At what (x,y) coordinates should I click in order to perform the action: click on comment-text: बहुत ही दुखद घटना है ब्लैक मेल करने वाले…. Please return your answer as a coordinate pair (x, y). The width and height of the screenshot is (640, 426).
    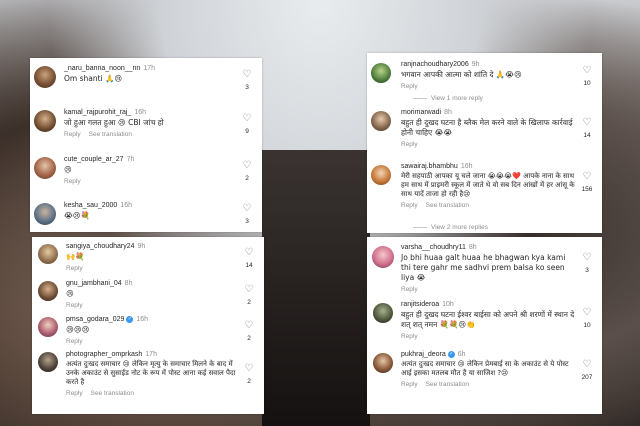
    Looking at the image, I should click on (487, 127).